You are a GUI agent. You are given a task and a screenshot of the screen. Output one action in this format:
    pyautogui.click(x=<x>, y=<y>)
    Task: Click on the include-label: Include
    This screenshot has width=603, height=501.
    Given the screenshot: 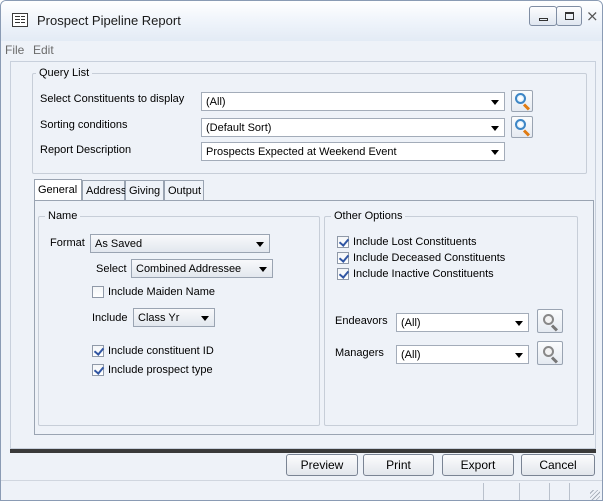 What is the action you would take?
    pyautogui.click(x=110, y=318)
    